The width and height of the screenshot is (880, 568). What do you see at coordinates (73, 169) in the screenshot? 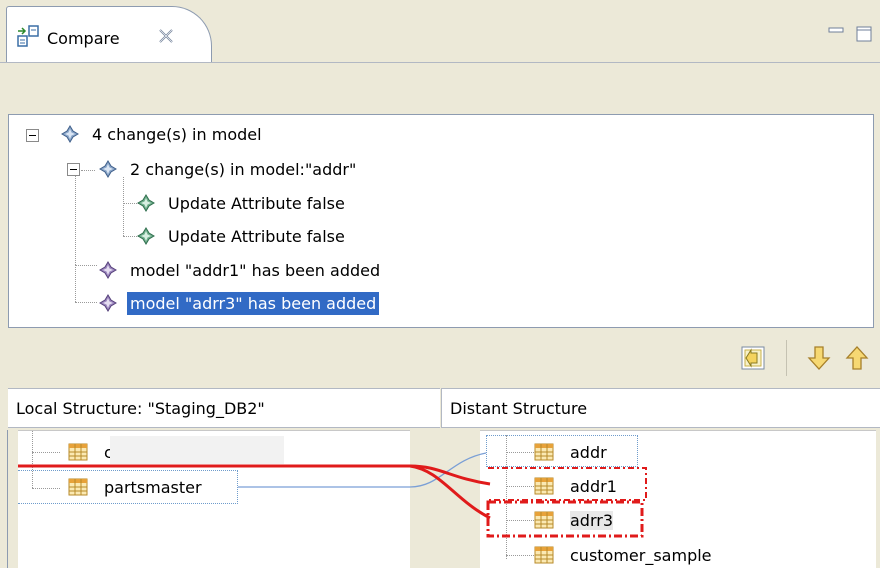
I see `collapse-group-toggle` at bounding box center [73, 169].